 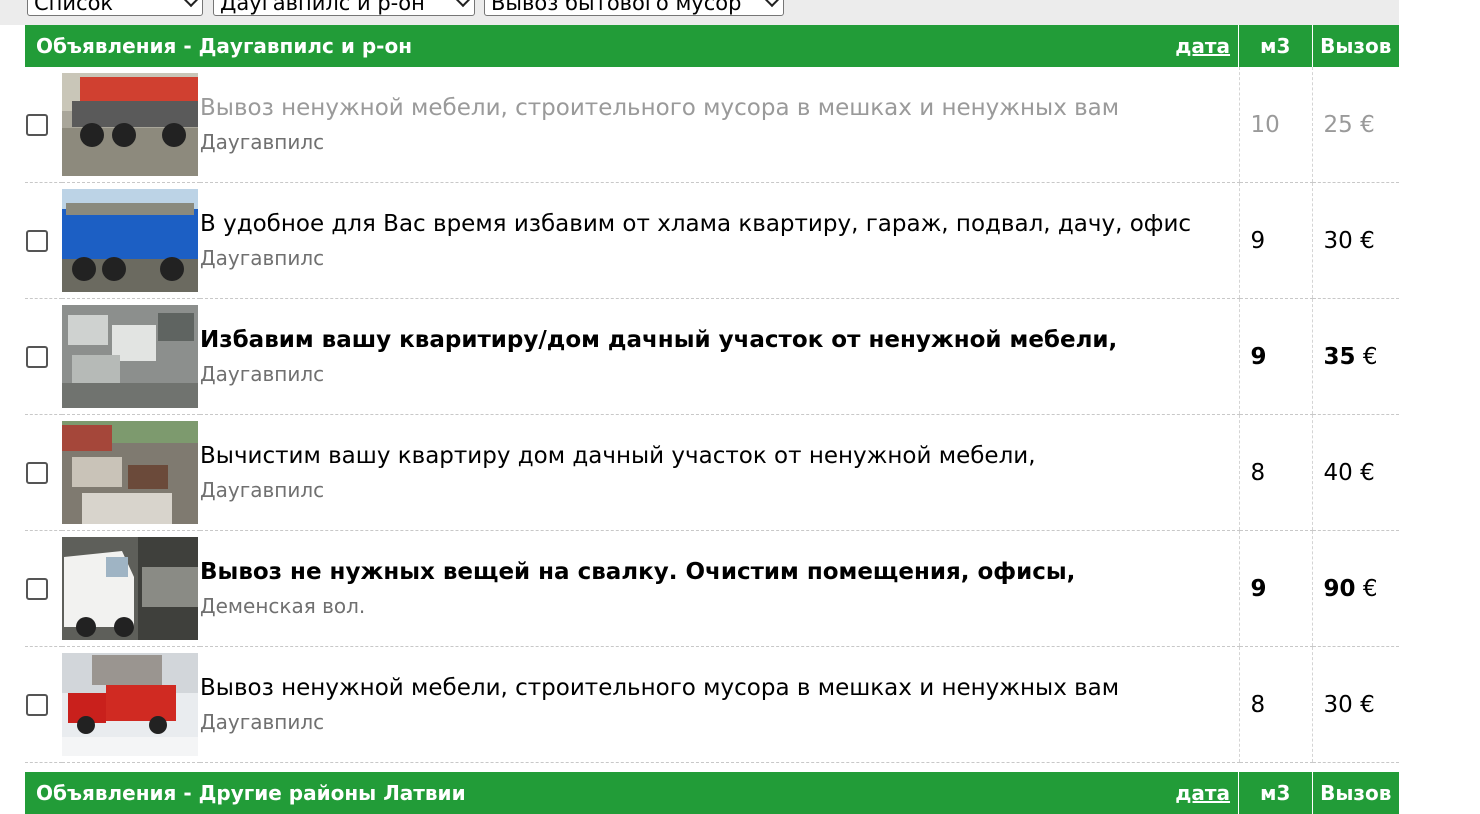 What do you see at coordinates (1275, 125) in the screenshot?
I see `ad-volume: 10` at bounding box center [1275, 125].